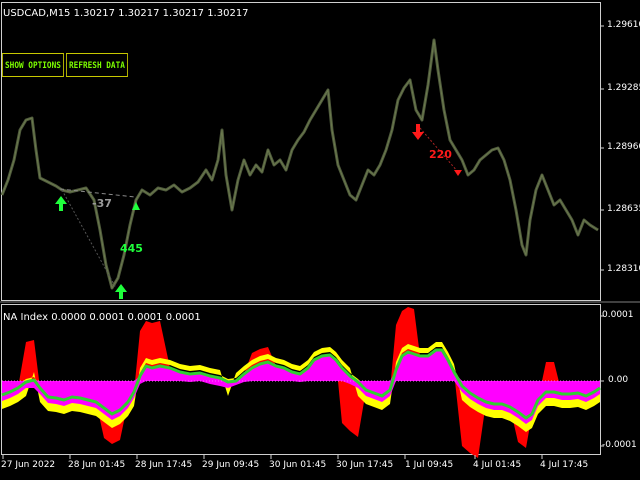 Image resolution: width=640 pixels, height=480 pixels. What do you see at coordinates (298, 465) in the screenshot?
I see `time-label: 30 Jun 01:45` at bounding box center [298, 465].